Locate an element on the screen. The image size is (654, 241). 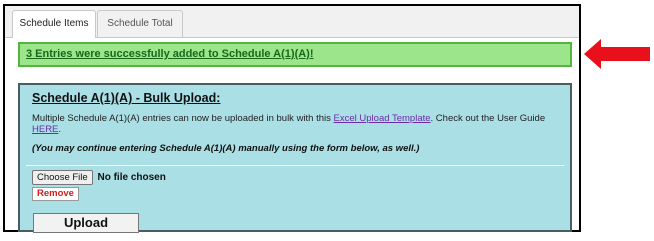
user-guide-link: HERE is located at coordinates (45, 129).